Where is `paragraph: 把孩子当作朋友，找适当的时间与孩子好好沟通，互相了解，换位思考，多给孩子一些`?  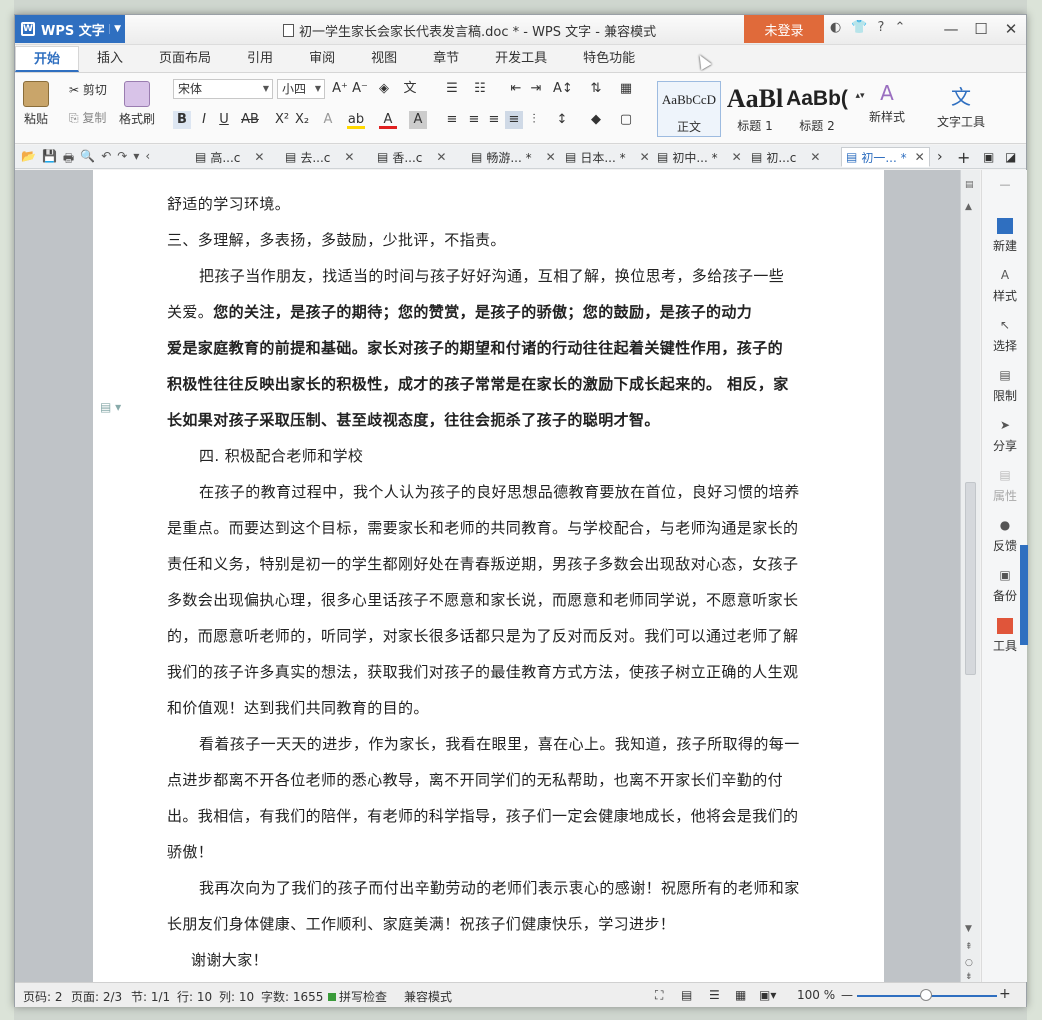
paragraph: 把孩子当作朋友，找适当的时间与孩子好好沟通，互相了解，换位思考，多给孩子一些 is located at coordinates (490, 276).